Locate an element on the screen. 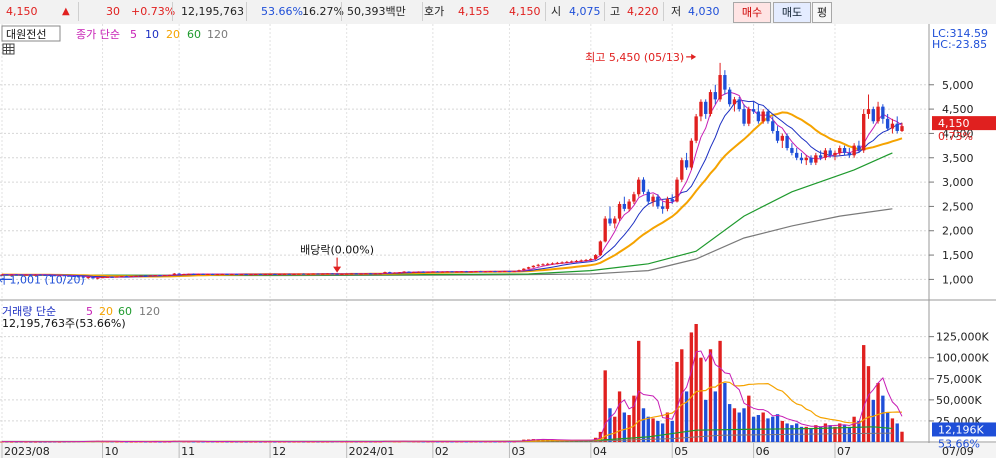 The width and height of the screenshot is (996, 461). time-tick-label: 2024/01 is located at coordinates (372, 451).